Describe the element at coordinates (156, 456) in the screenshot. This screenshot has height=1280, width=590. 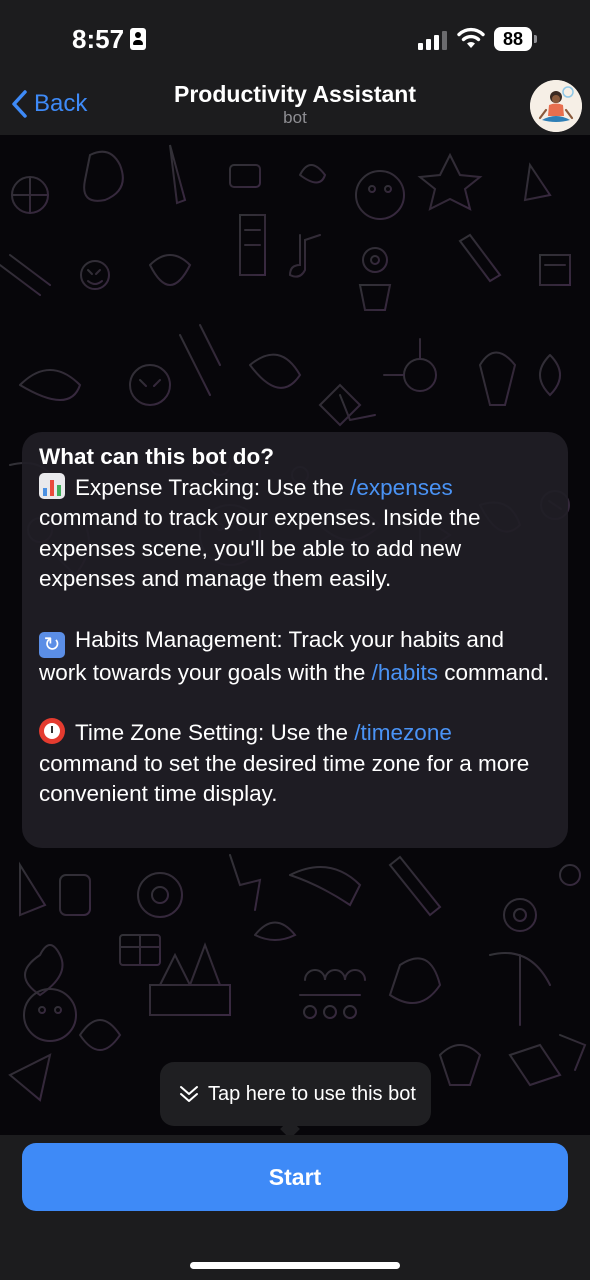
I see `card-title: What can this bot do?` at that location.